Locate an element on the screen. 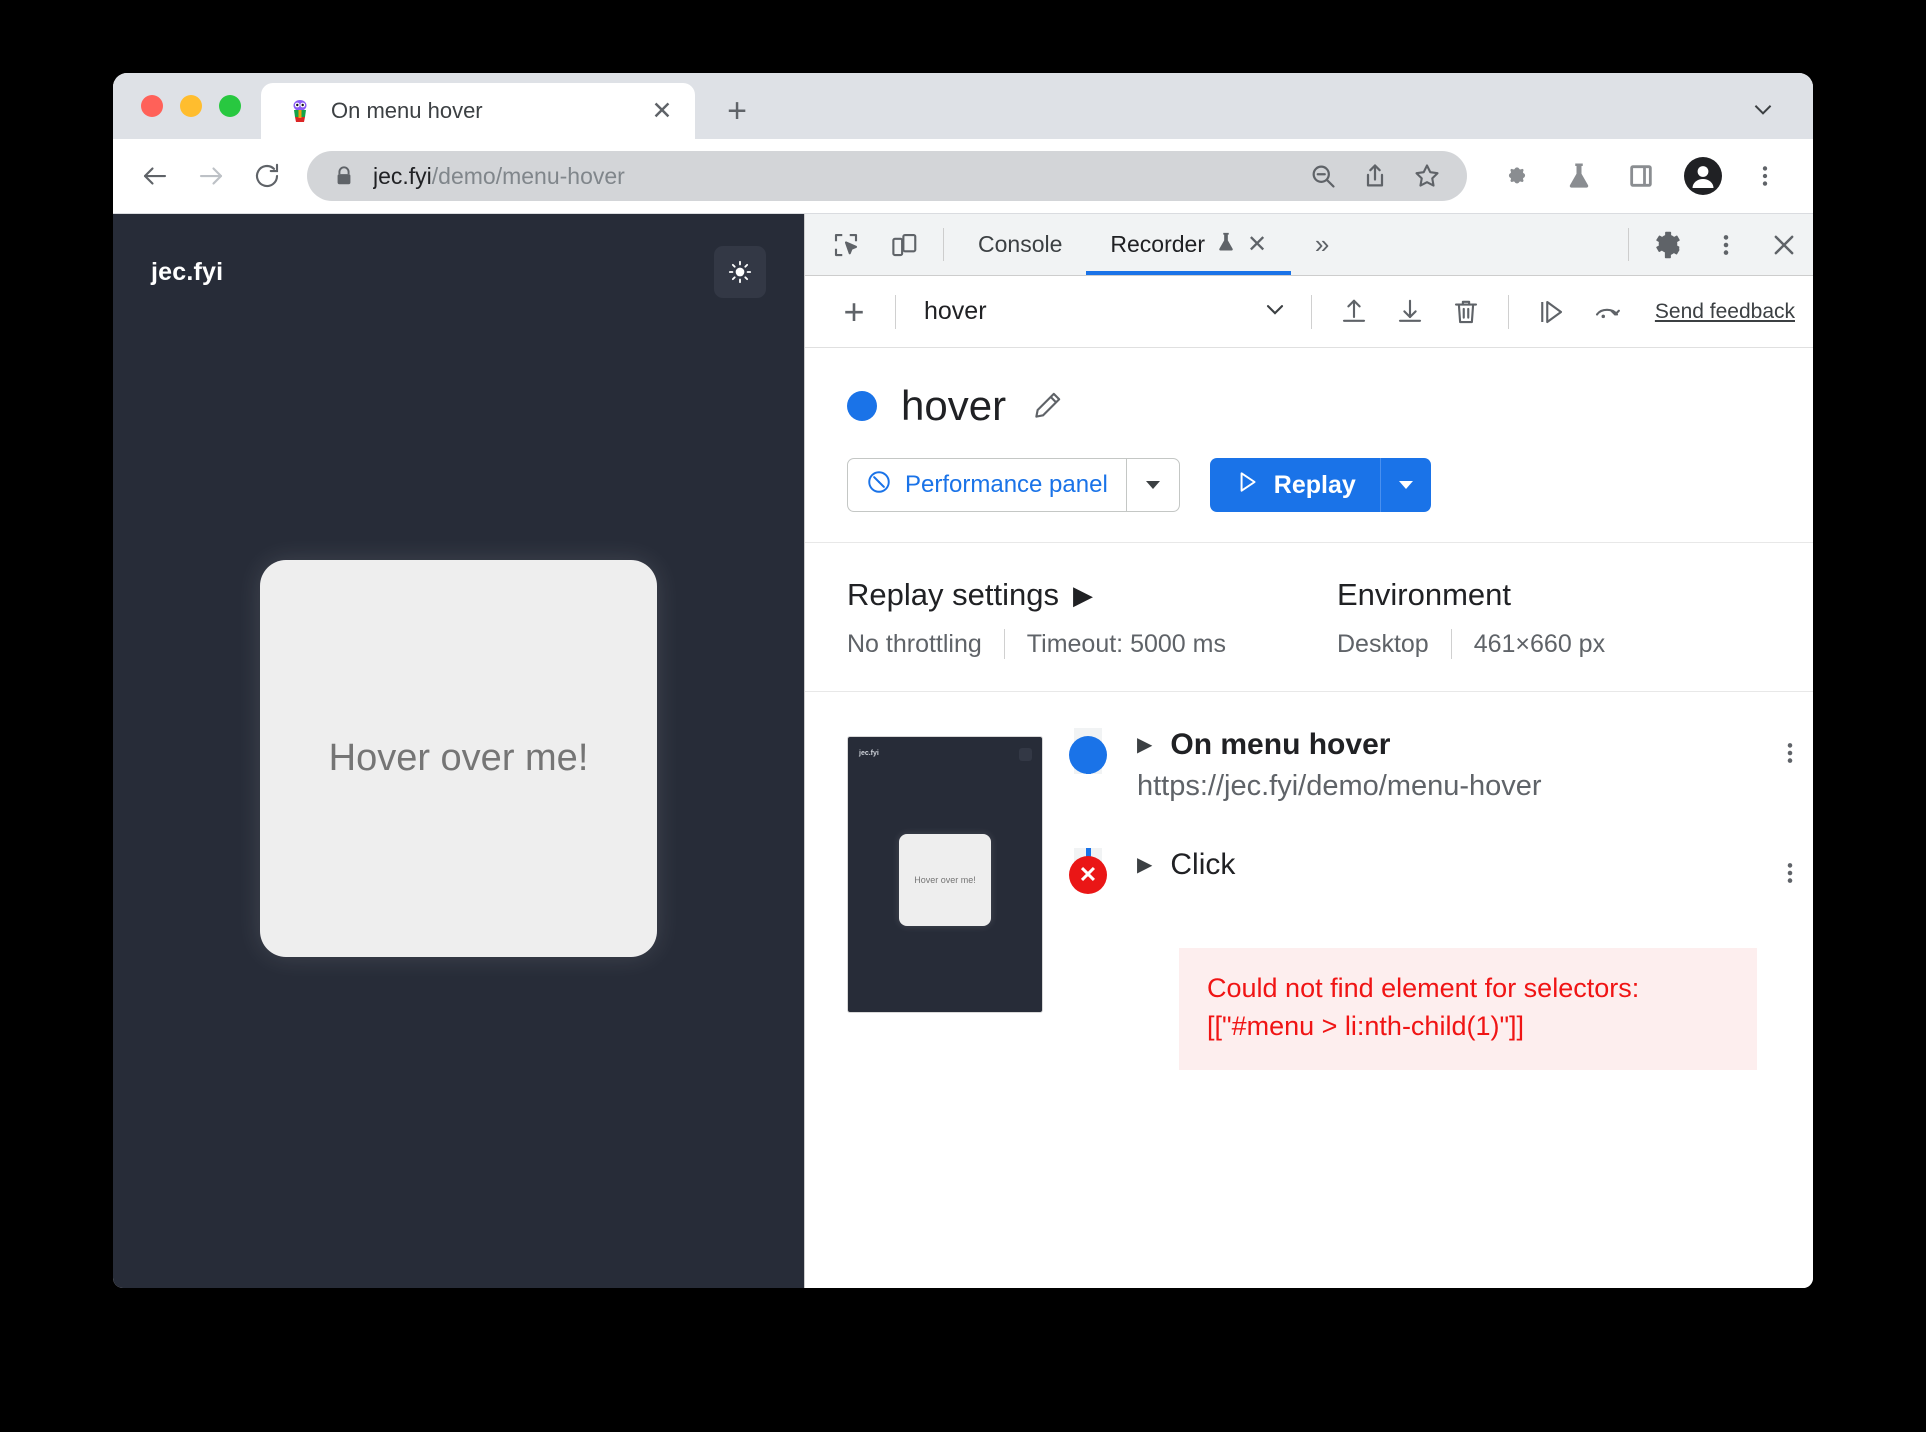 The height and width of the screenshot is (1432, 1926). step-screenshot-thumbnail: jec.fyi Hover over me! is located at coordinates (945, 874).